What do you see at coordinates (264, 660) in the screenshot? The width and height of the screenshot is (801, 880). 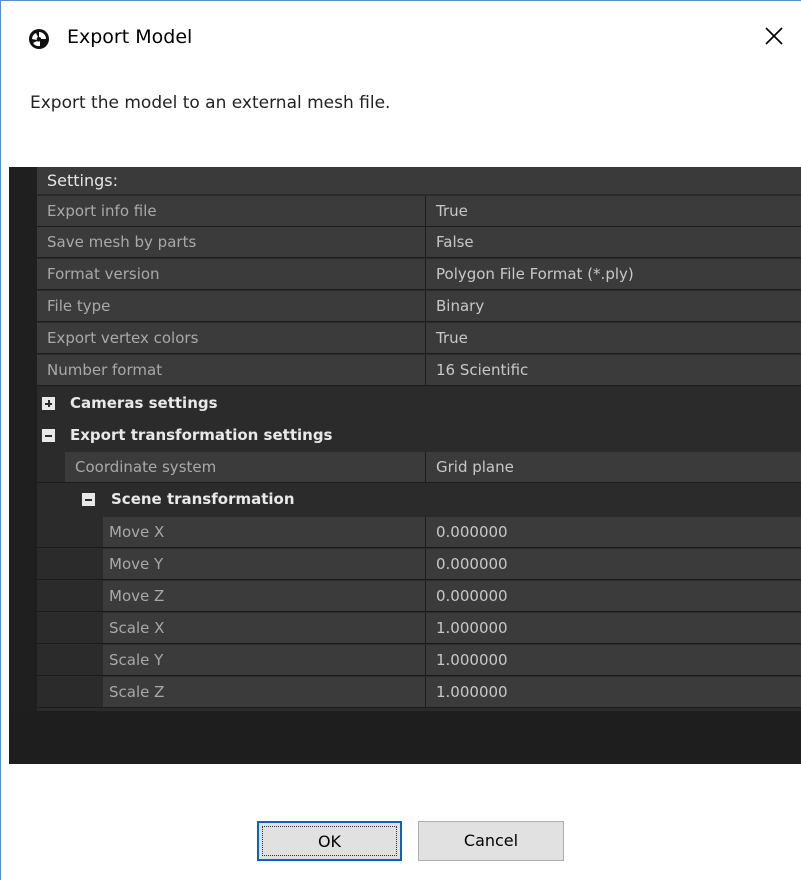 I see `setting-label: Scale Y` at bounding box center [264, 660].